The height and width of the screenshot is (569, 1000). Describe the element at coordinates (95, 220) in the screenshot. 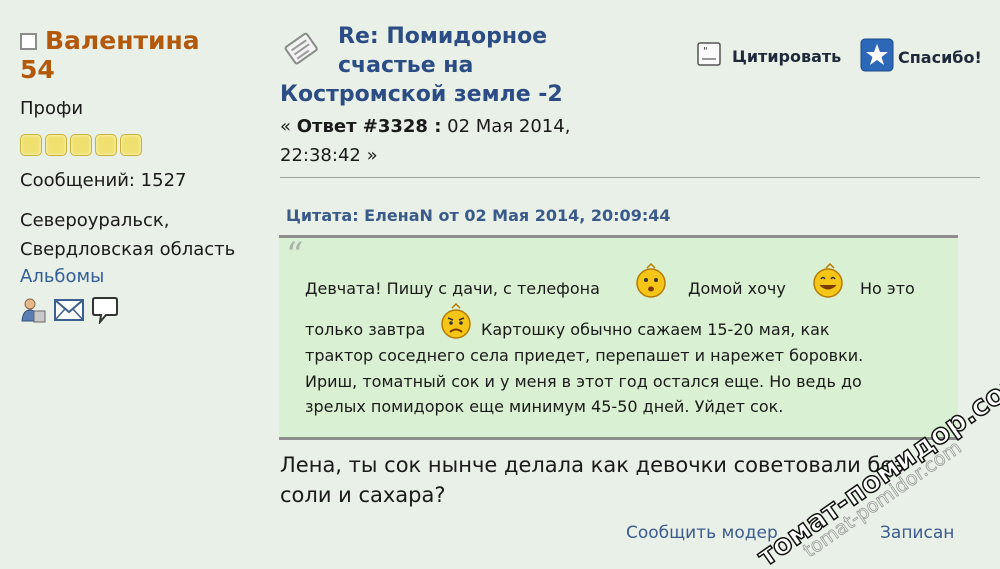

I see `location-line: Североуральск,` at that location.